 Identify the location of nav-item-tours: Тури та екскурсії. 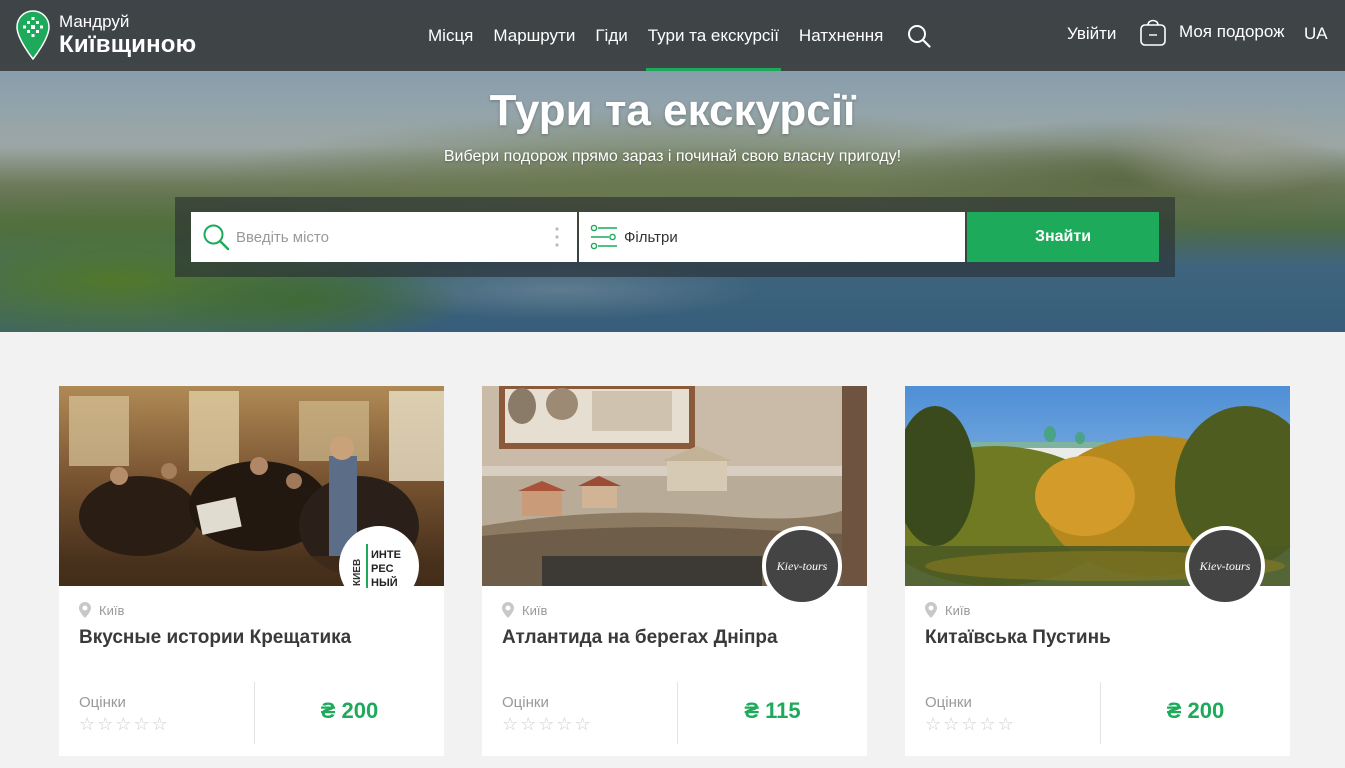
(713, 35).